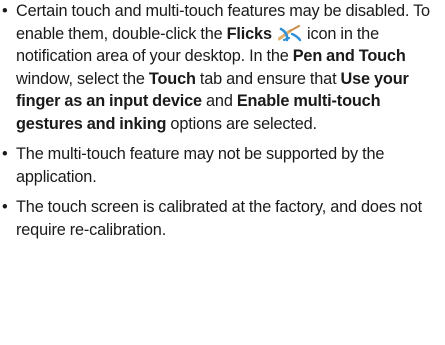 This screenshot has width=445, height=345. I want to click on flicks-pen-icon, so click(289, 32).